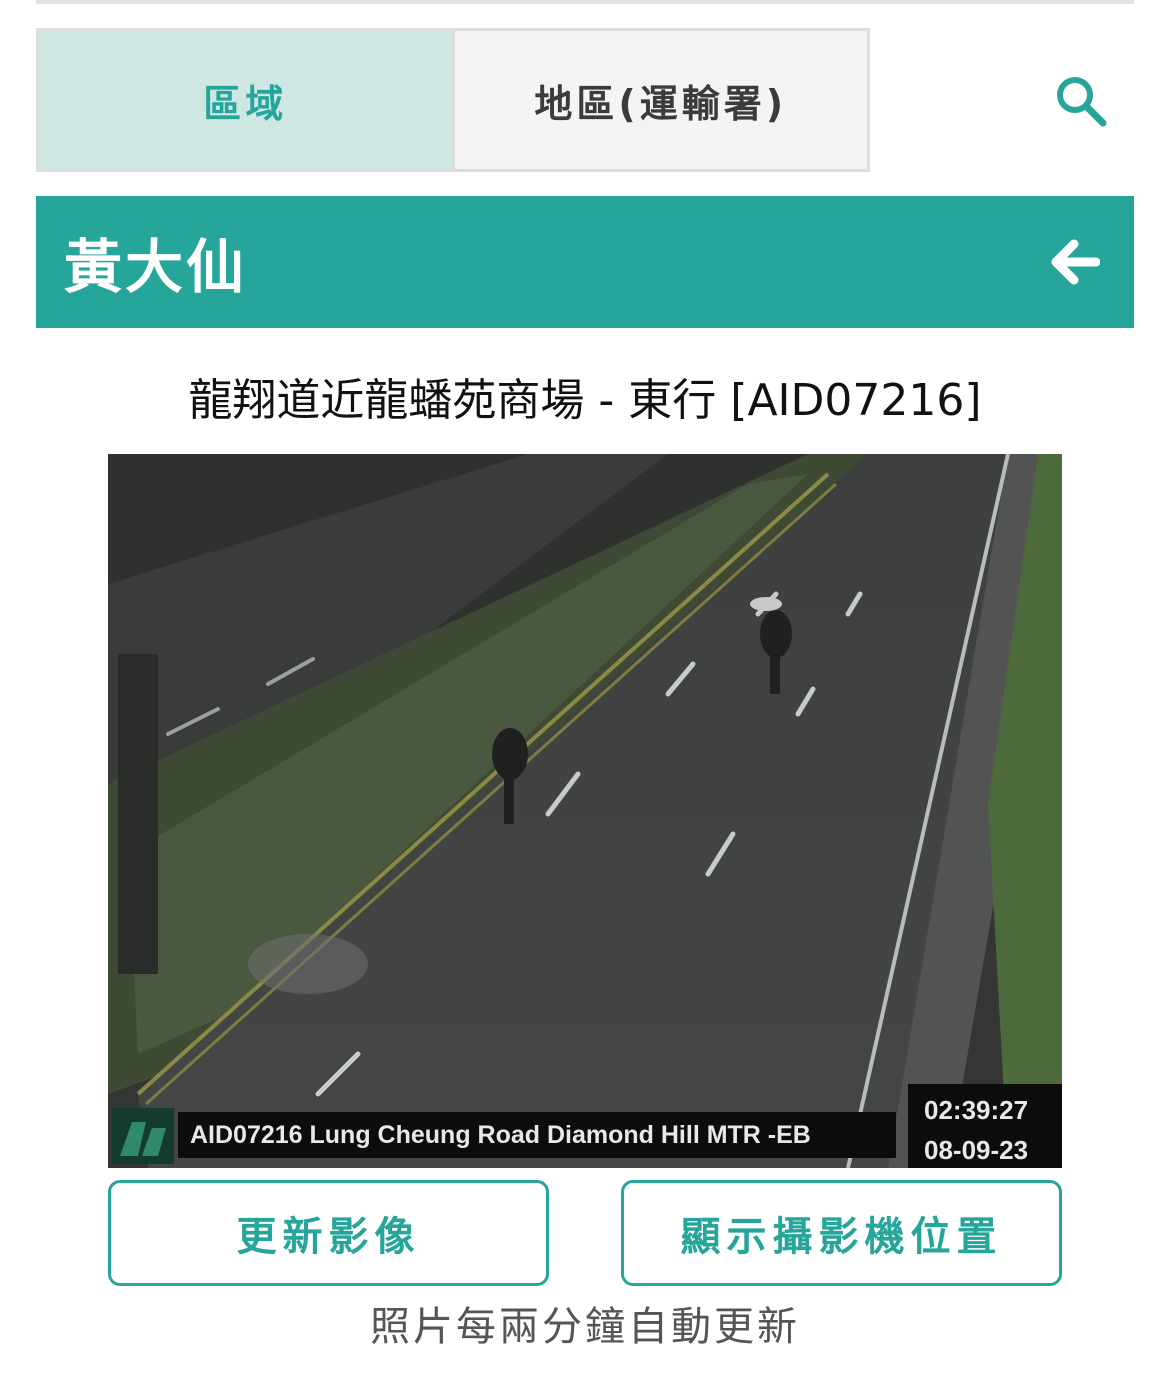 This screenshot has height=1391, width=1170. I want to click on transport-department-logo, so click(143, 1136).